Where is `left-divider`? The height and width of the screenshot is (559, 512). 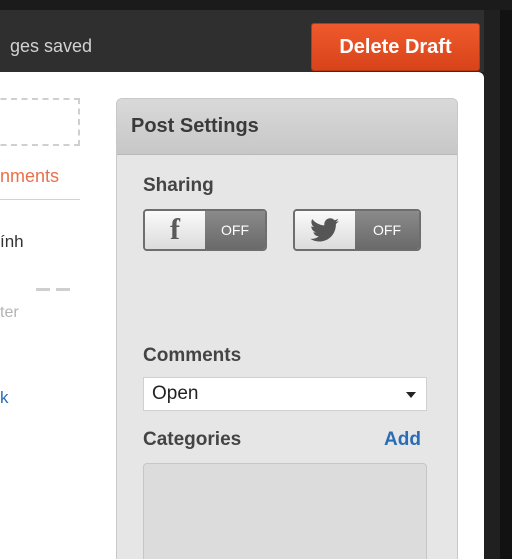
left-divider is located at coordinates (40, 199).